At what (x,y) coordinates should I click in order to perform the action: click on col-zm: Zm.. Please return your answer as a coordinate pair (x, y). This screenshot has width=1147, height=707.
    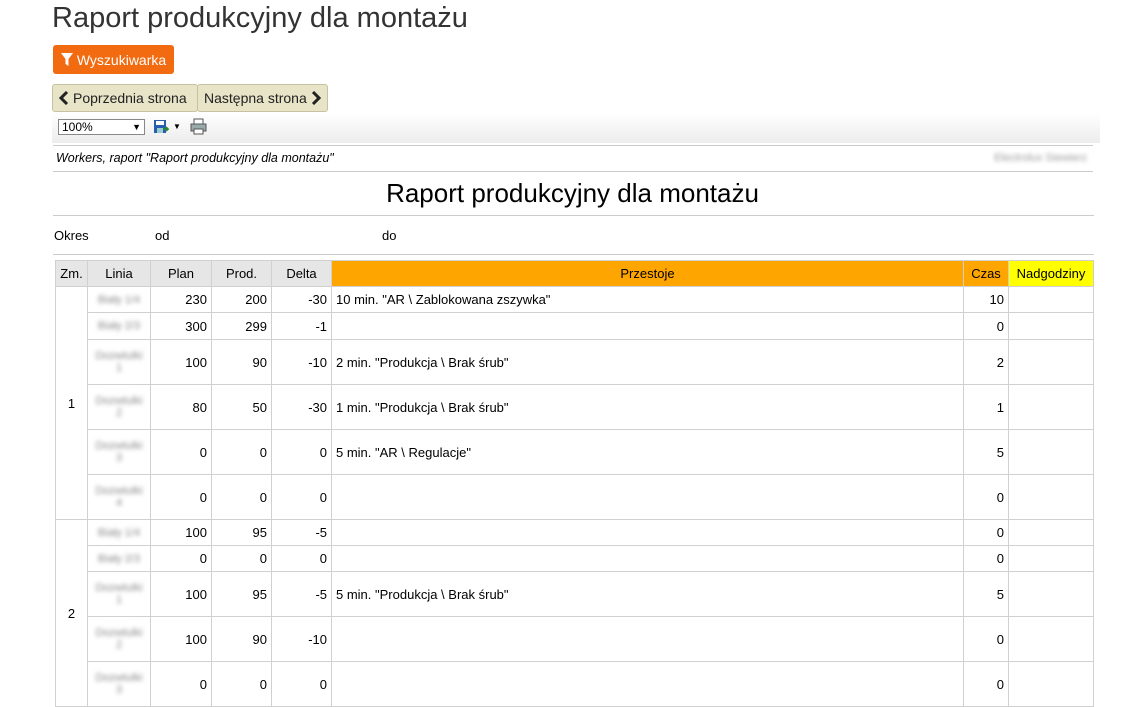
    Looking at the image, I should click on (71, 273).